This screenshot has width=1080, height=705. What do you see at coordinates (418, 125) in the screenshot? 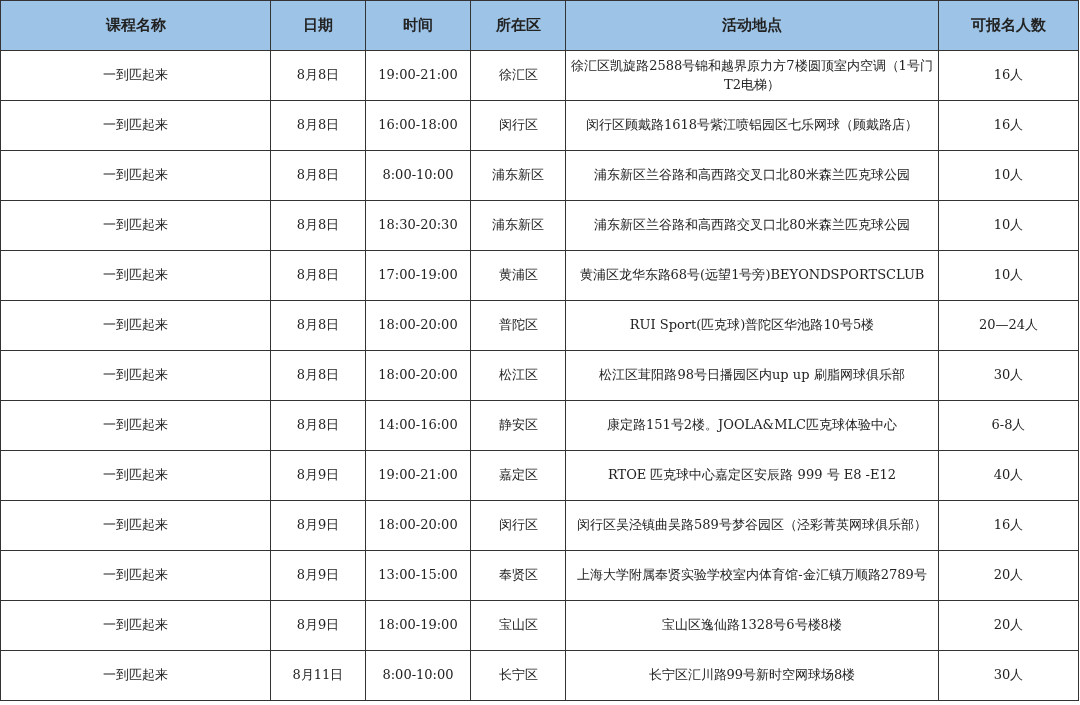
I see `table-cell: 16:00-18:00` at bounding box center [418, 125].